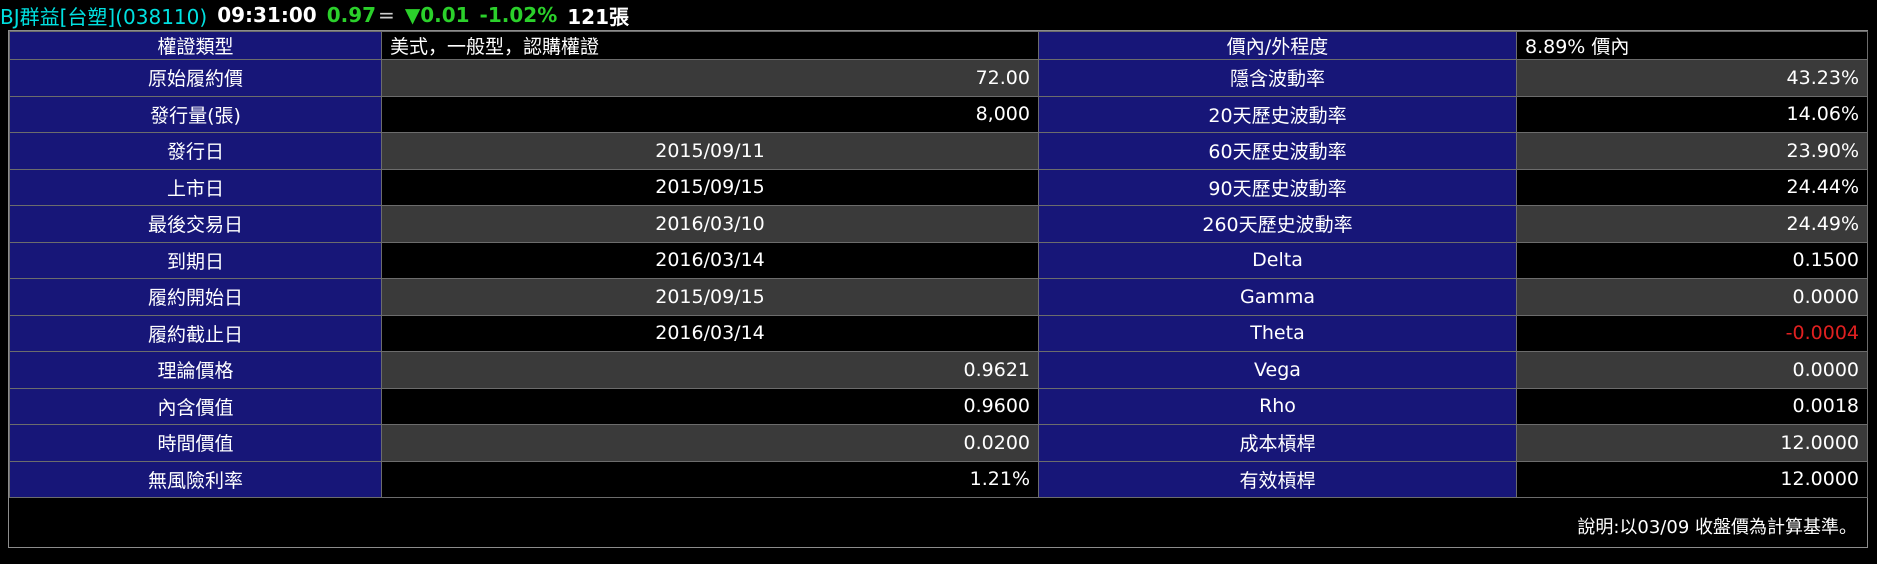  Describe the element at coordinates (195, 260) in the screenshot. I see `field-label: 到期日` at that location.